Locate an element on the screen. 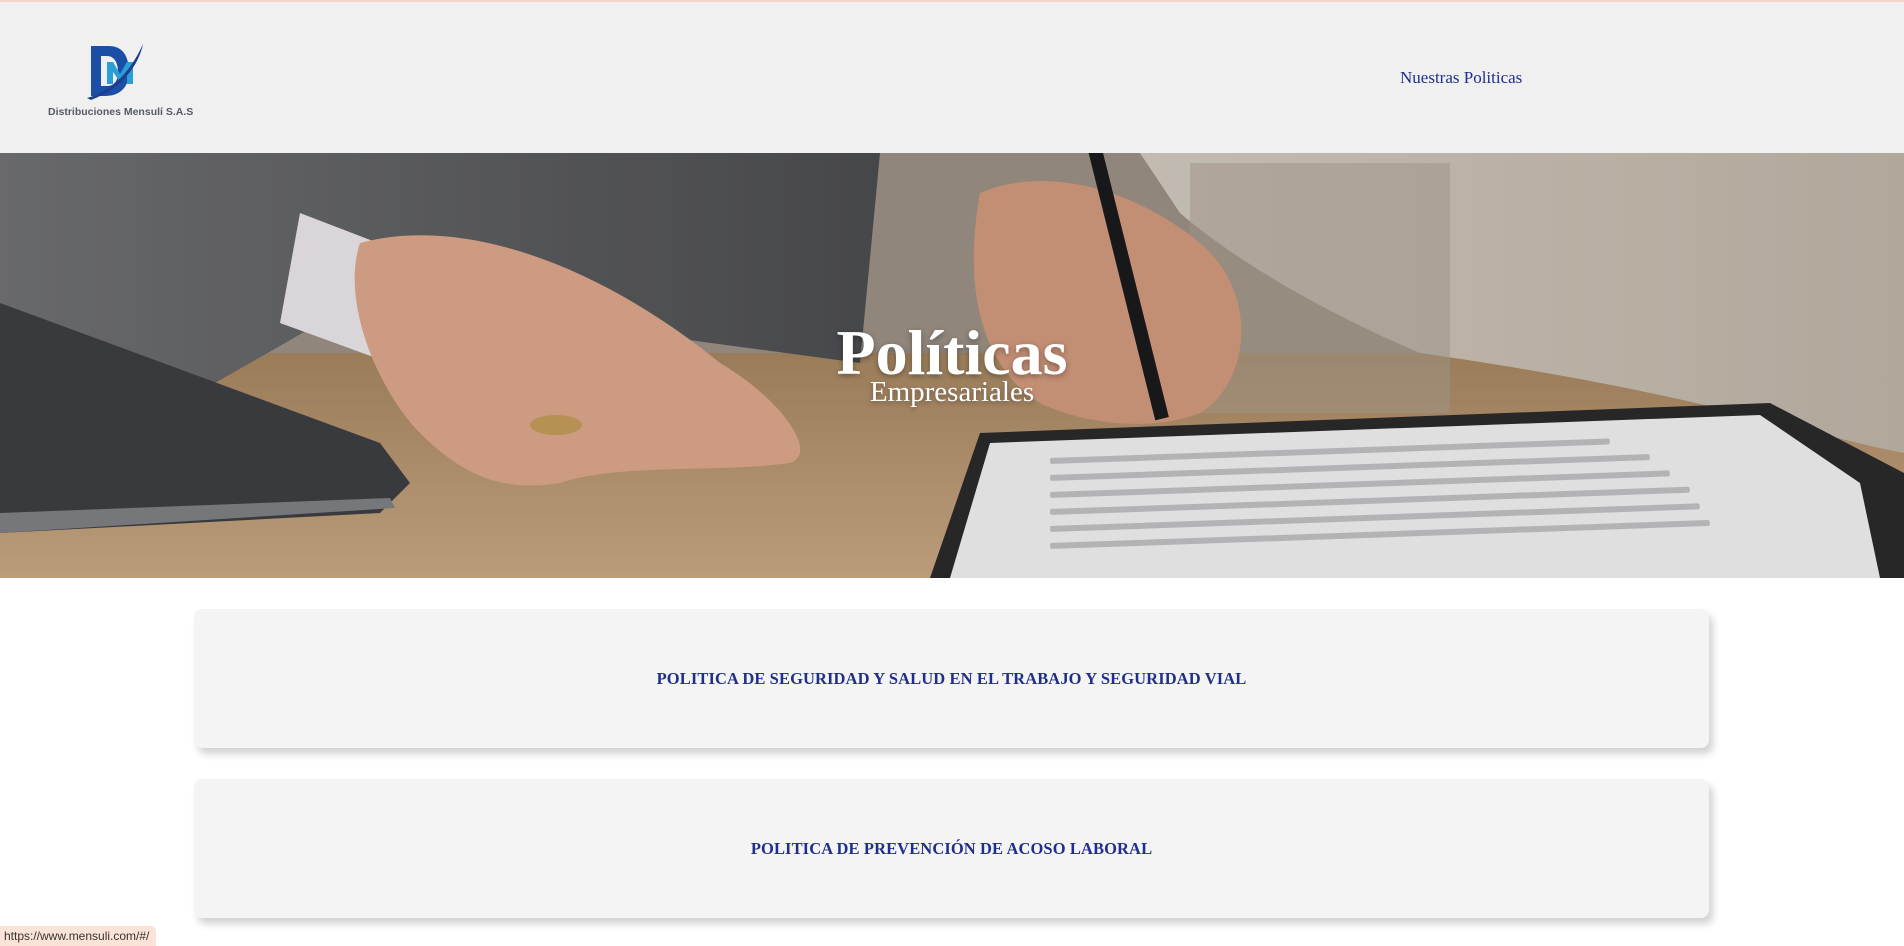 The height and width of the screenshot is (946, 1904). company-logo: Distribuciones Mensulí S.A.S is located at coordinates (121, 82).